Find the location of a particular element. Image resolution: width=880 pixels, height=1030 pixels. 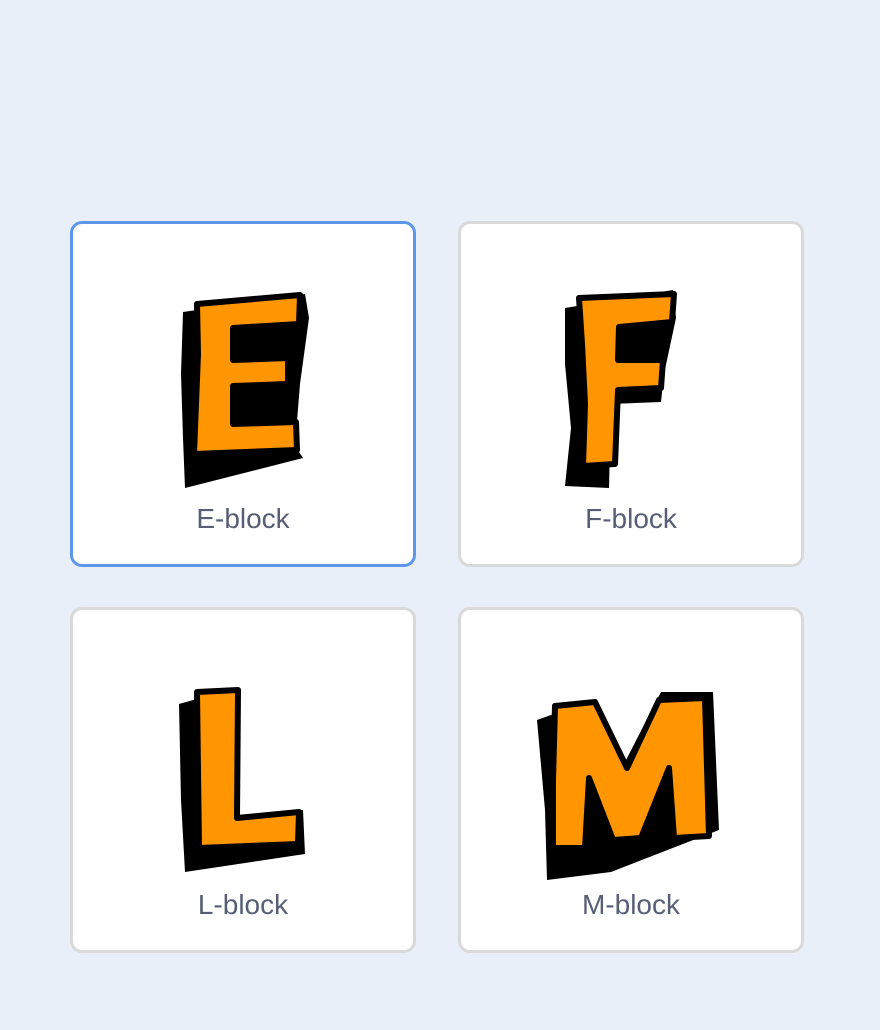

sprite-label: M-block is located at coordinates (630, 904).